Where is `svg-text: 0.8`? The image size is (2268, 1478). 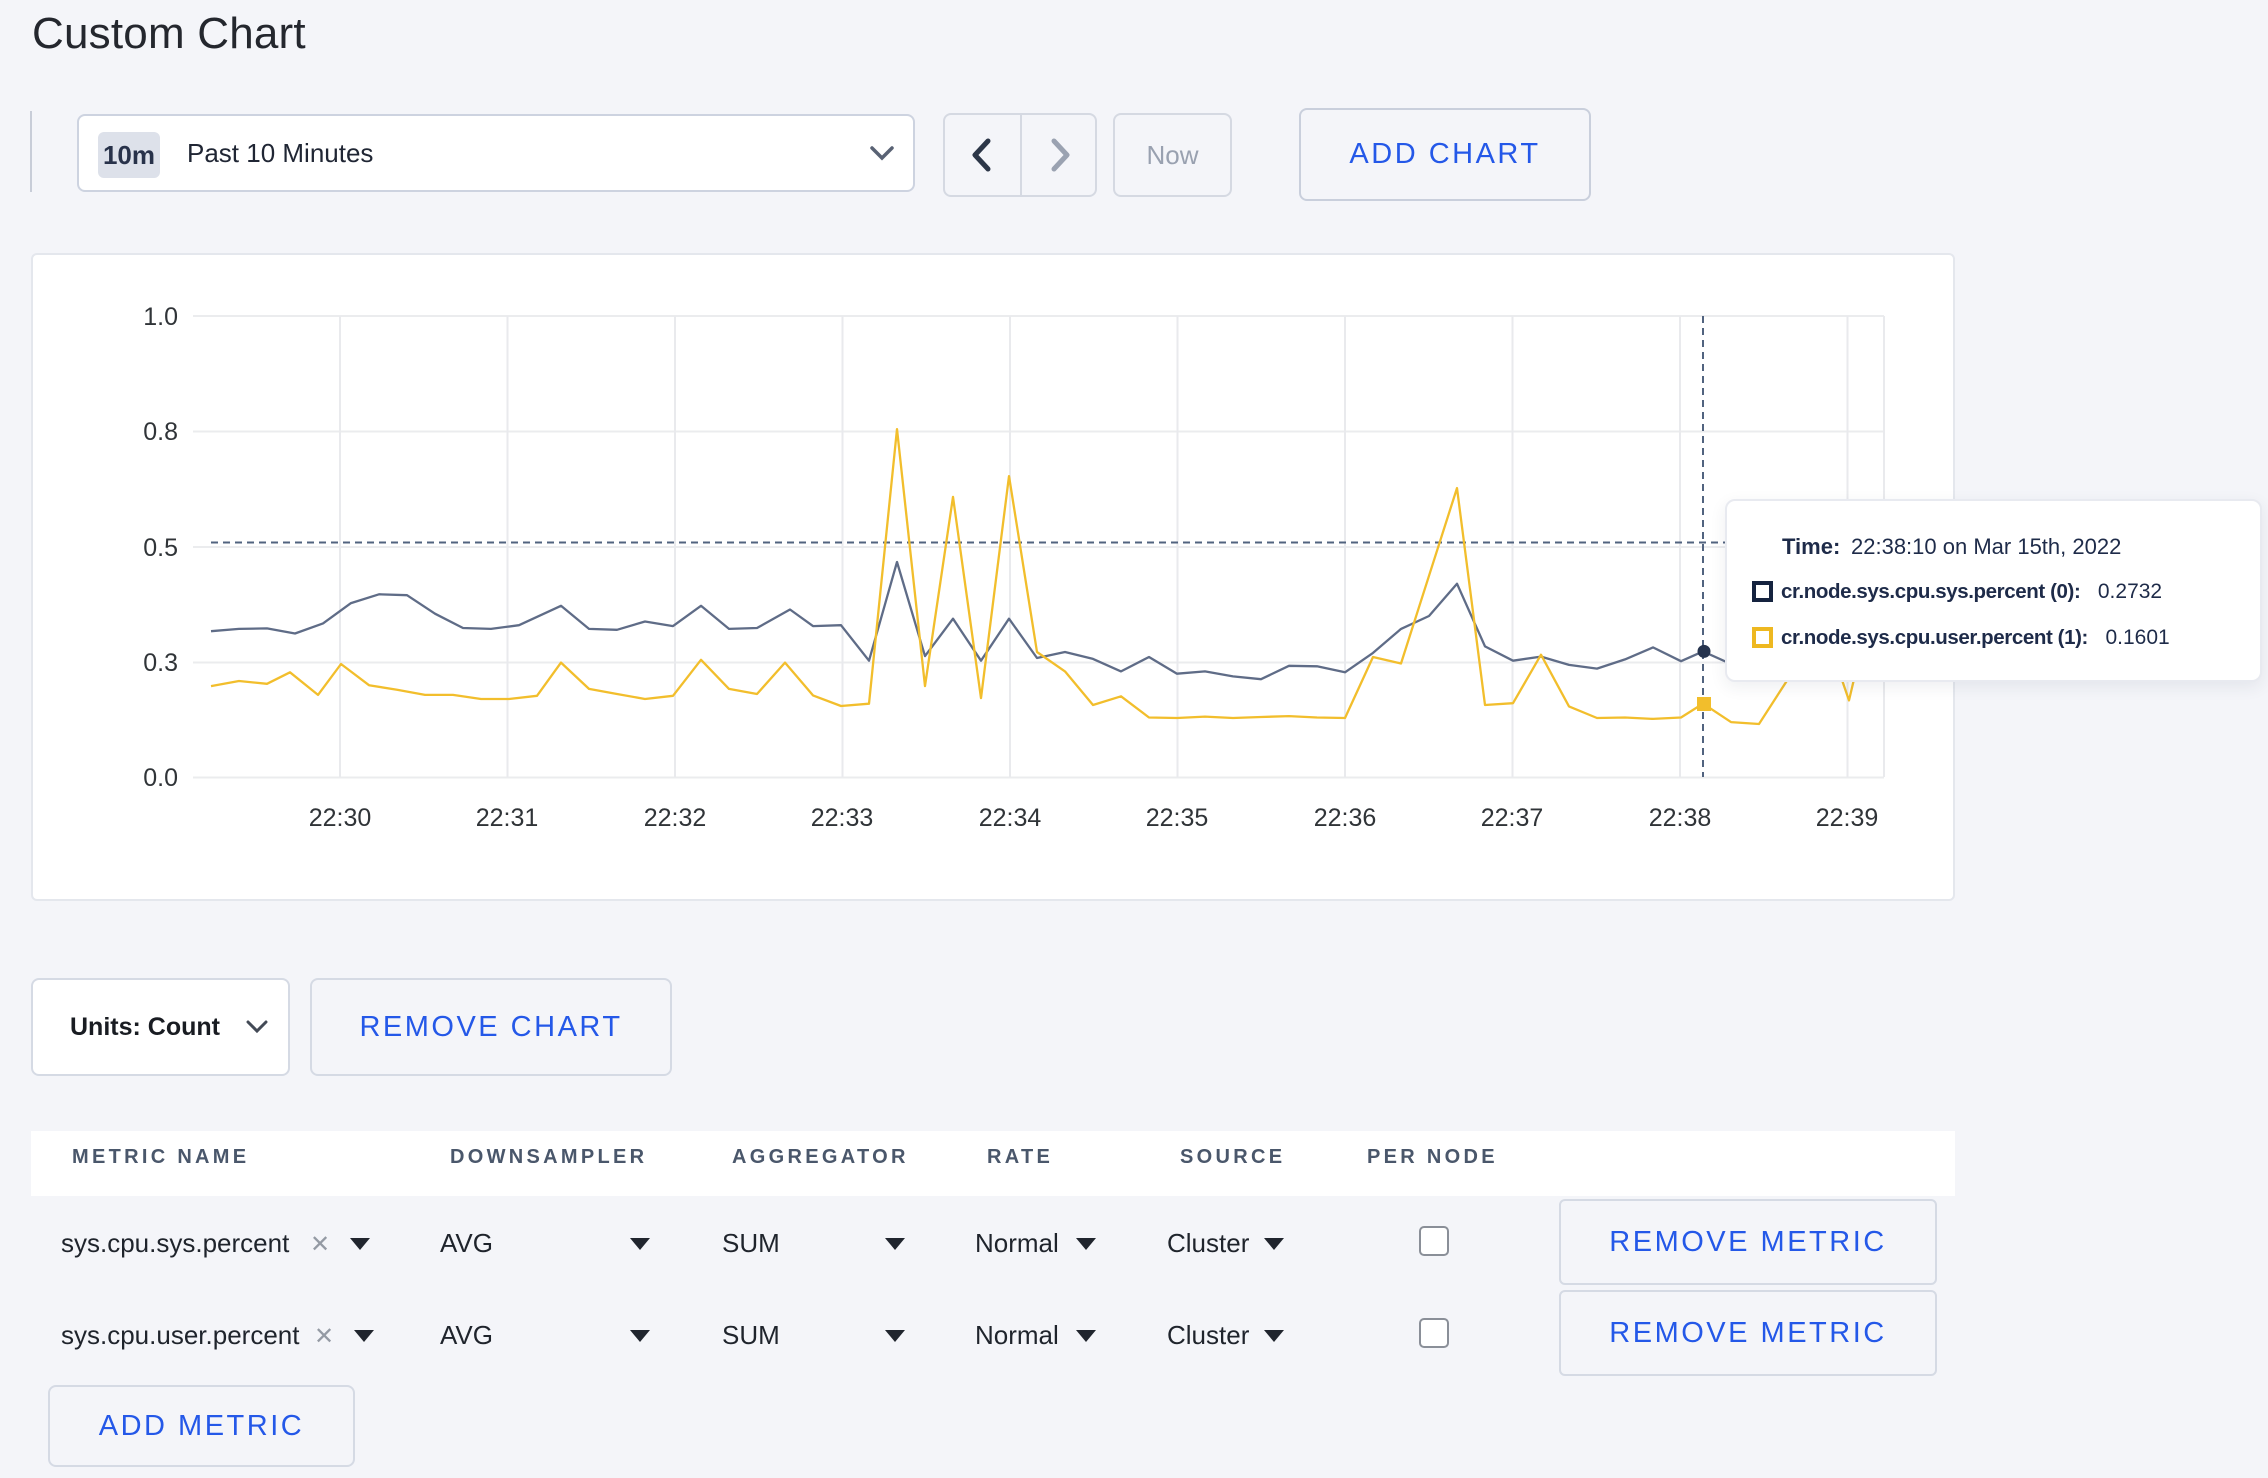
svg-text: 0.8 is located at coordinates (160, 432).